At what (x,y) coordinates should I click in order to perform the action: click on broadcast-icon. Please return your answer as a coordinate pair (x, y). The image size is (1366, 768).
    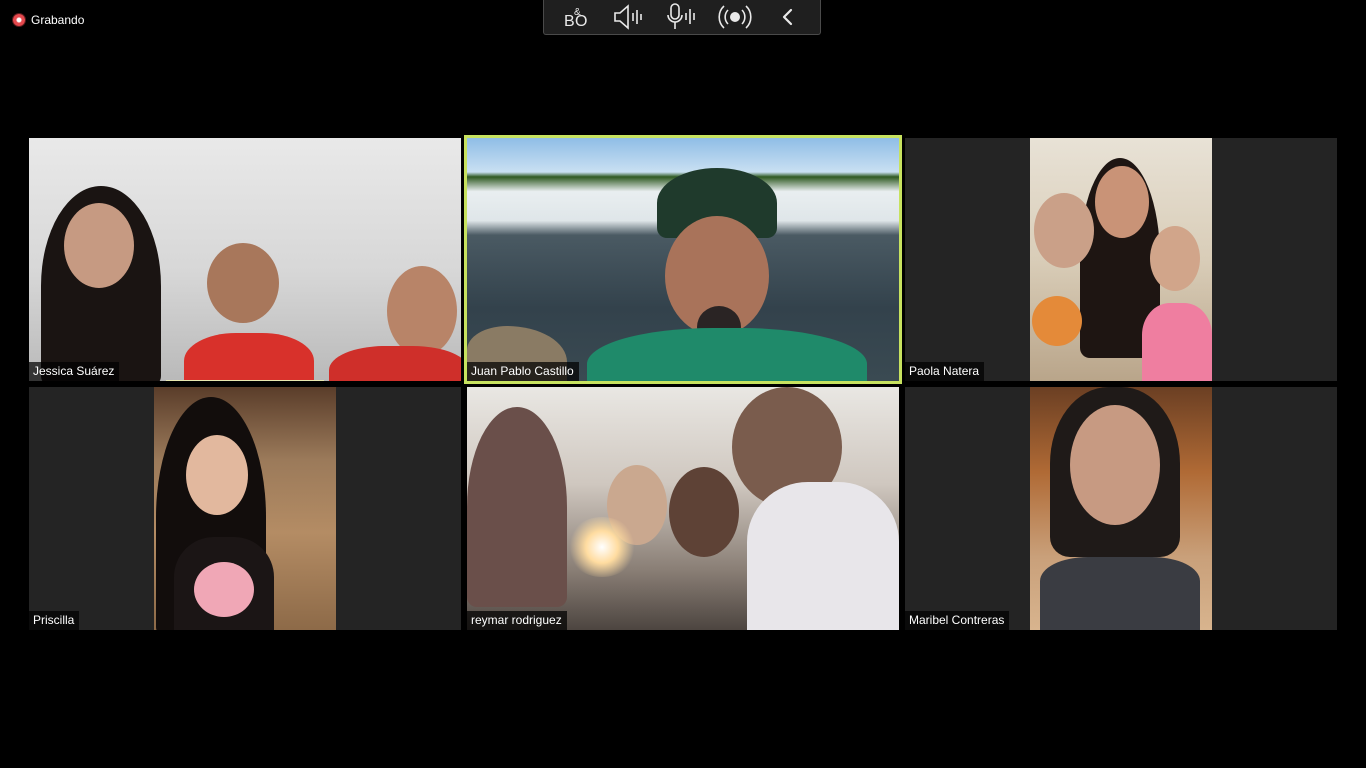
    Looking at the image, I should click on (735, 16).